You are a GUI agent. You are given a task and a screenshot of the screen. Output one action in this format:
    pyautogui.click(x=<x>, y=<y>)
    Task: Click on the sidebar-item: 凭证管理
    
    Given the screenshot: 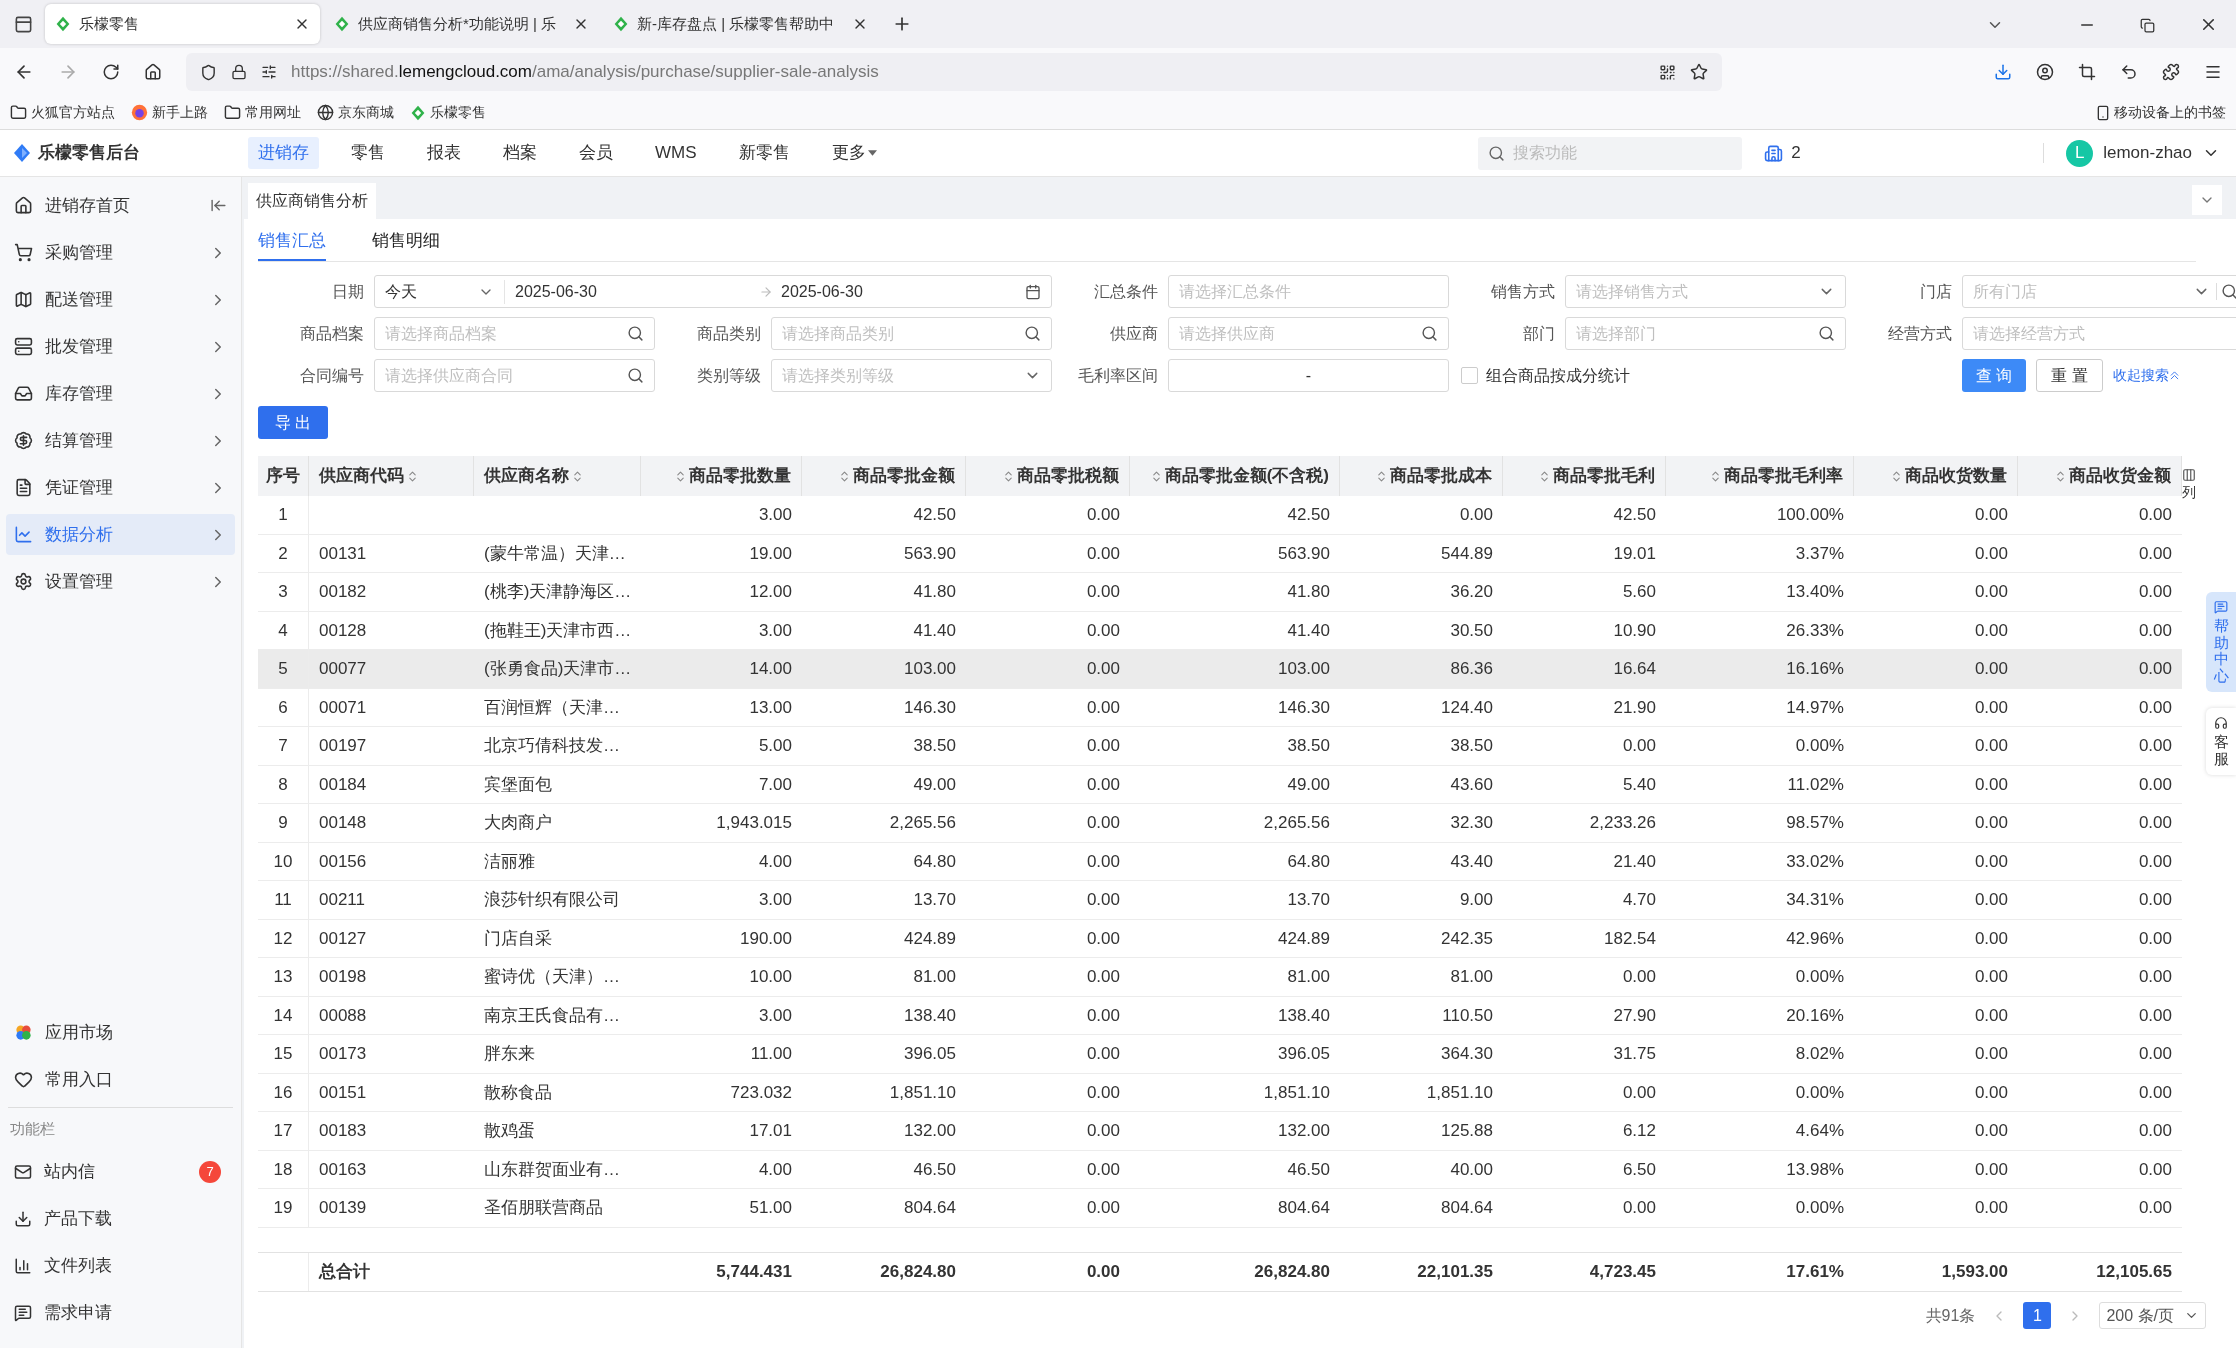 What is the action you would take?
    pyautogui.click(x=120, y=487)
    